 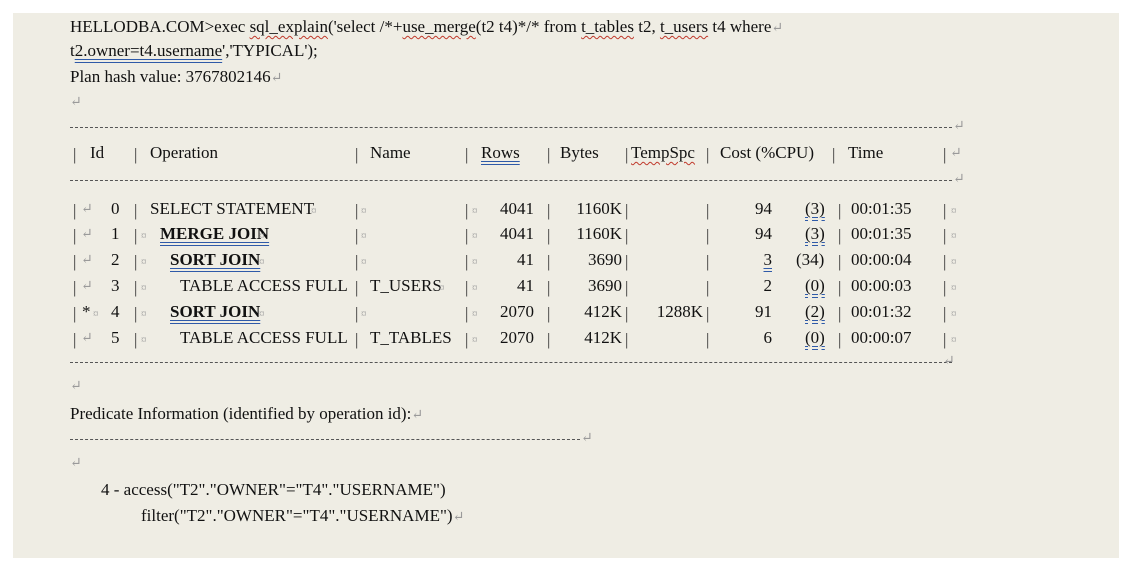 I want to click on plan-id: 1, so click(x=115, y=233).